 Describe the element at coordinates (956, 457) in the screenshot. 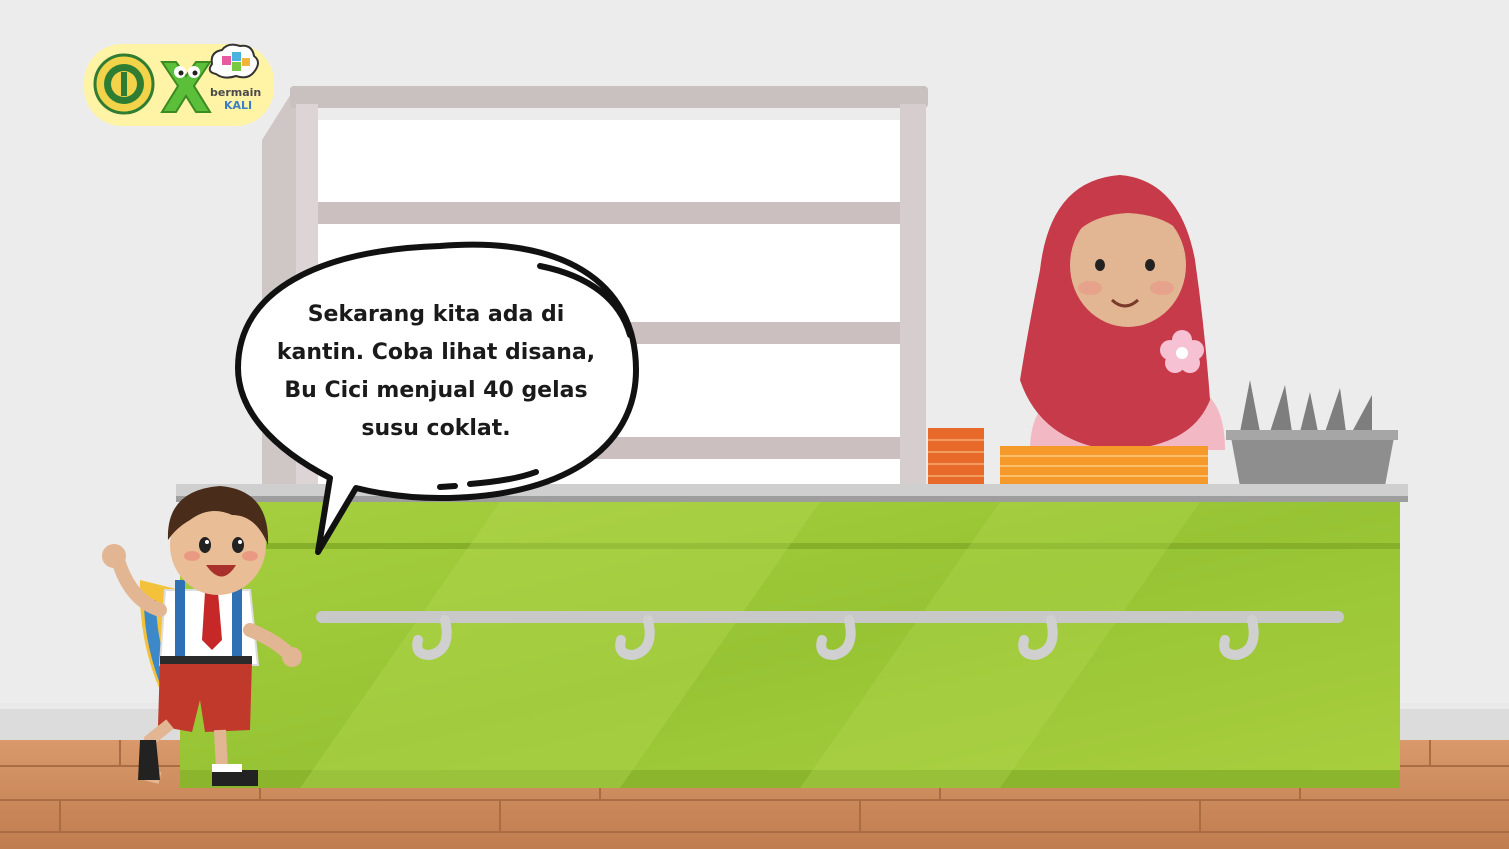

I see `tray-stack-left` at that location.